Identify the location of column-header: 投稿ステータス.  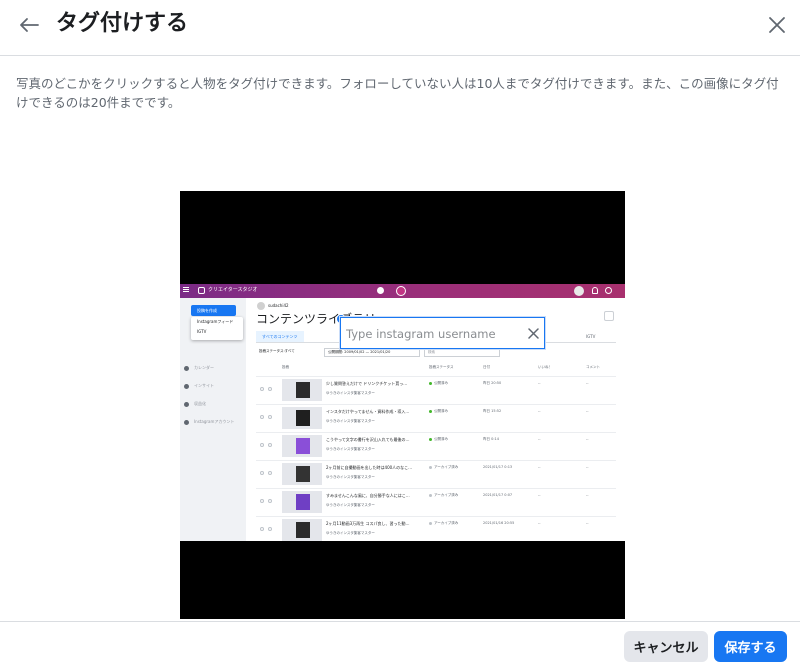
(441, 367).